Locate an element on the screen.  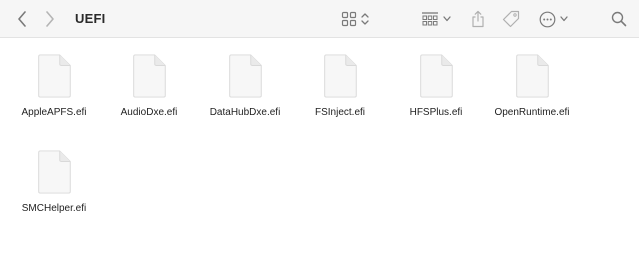
chevron-left-icon is located at coordinates (22, 19).